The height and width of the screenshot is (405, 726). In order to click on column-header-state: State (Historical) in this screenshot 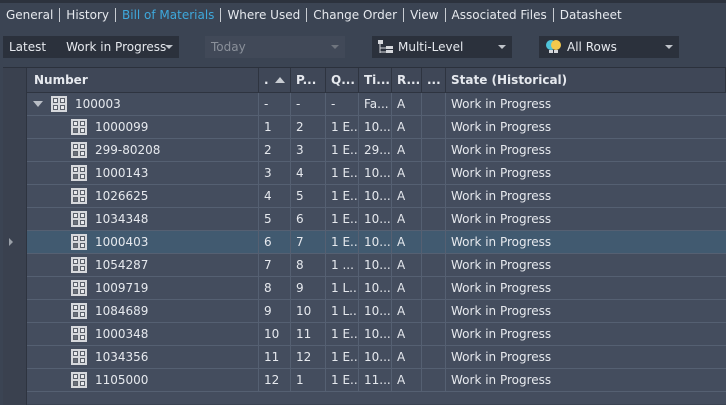, I will do `click(586, 80)`.